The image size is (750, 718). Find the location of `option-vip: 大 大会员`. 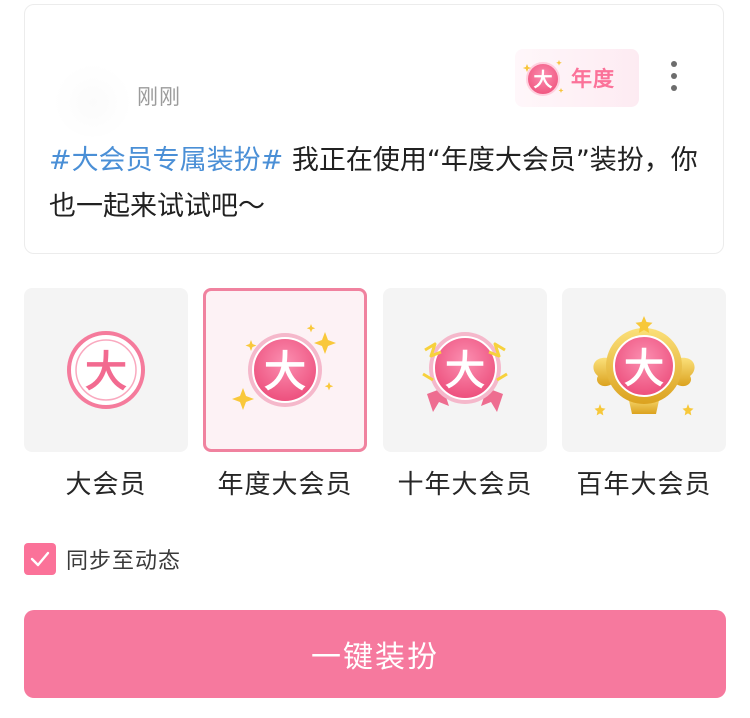

option-vip: 大 大会员 is located at coordinates (106, 394).